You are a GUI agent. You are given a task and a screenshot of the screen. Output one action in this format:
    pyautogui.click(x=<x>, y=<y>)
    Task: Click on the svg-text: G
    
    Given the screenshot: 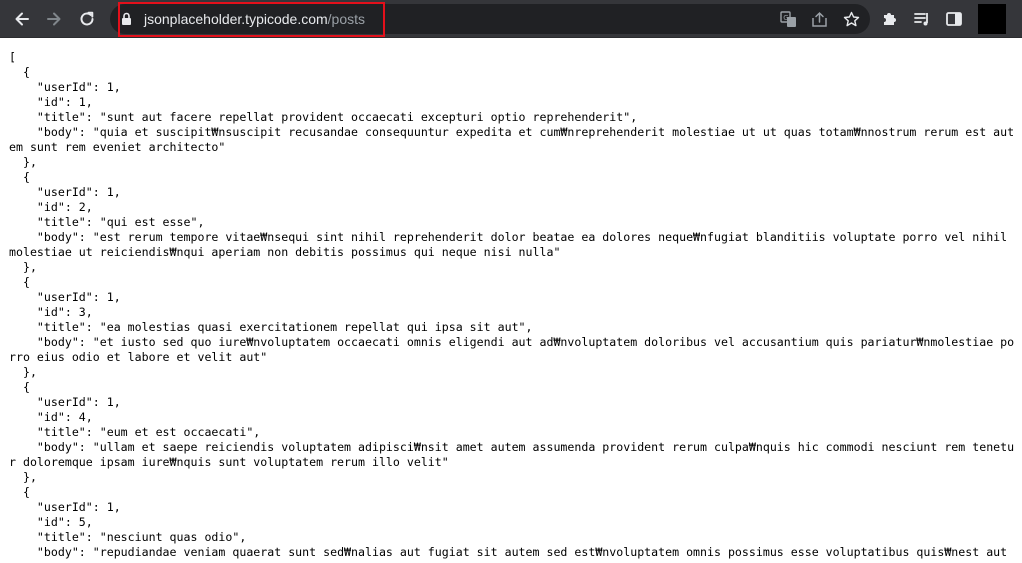 What is the action you would take?
    pyautogui.click(x=785, y=18)
    